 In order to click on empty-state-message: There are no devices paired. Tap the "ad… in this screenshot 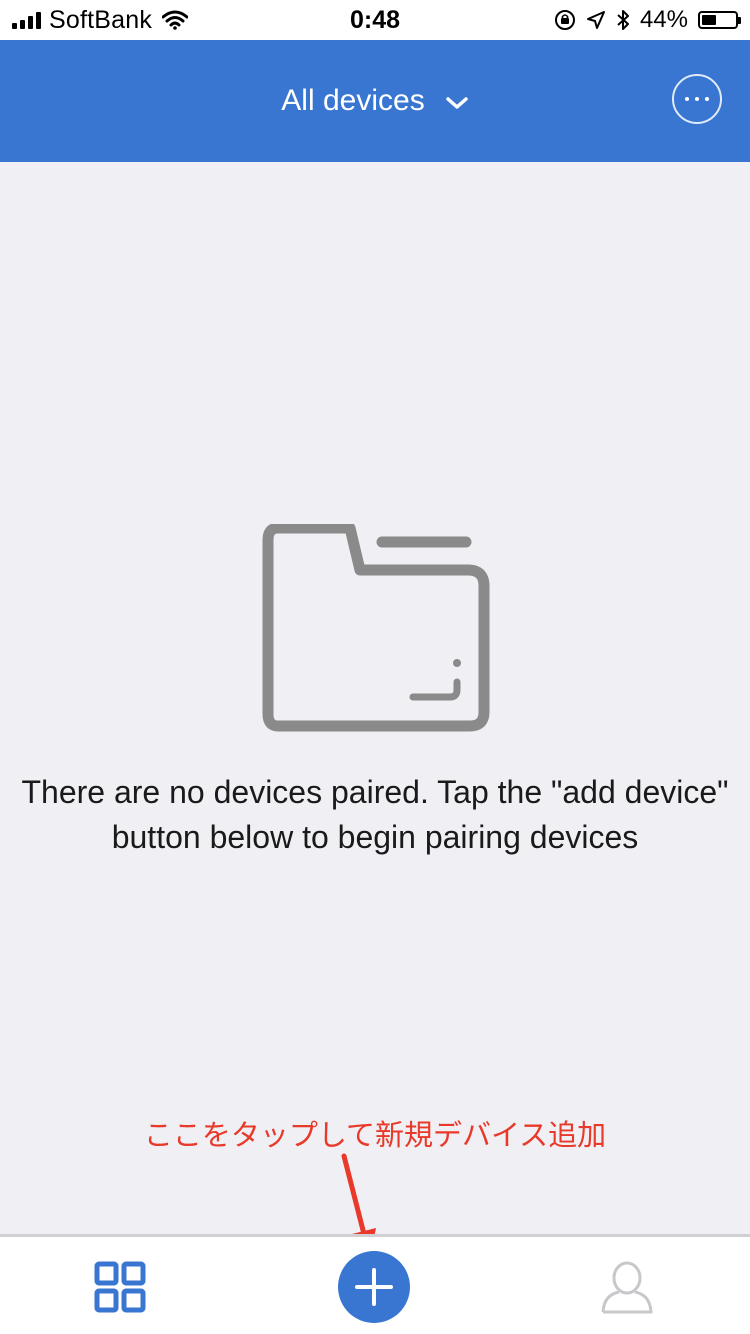, I will do `click(375, 814)`.